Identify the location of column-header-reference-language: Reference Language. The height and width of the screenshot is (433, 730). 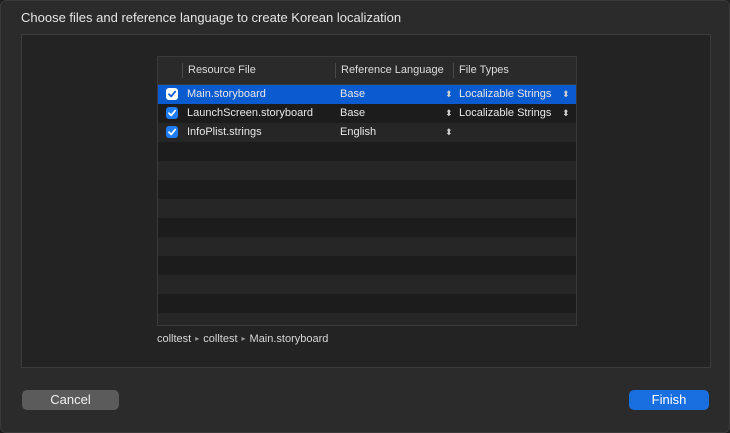
(392, 70).